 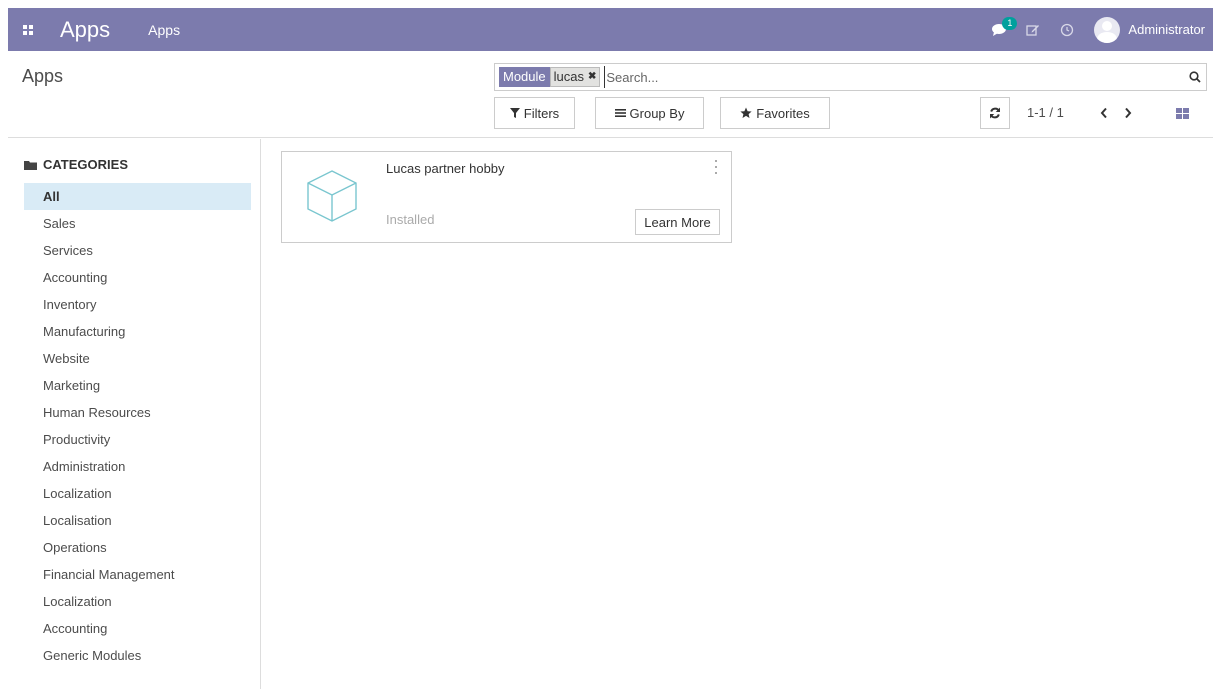 I want to click on pager-next-button, so click(x=1128, y=113).